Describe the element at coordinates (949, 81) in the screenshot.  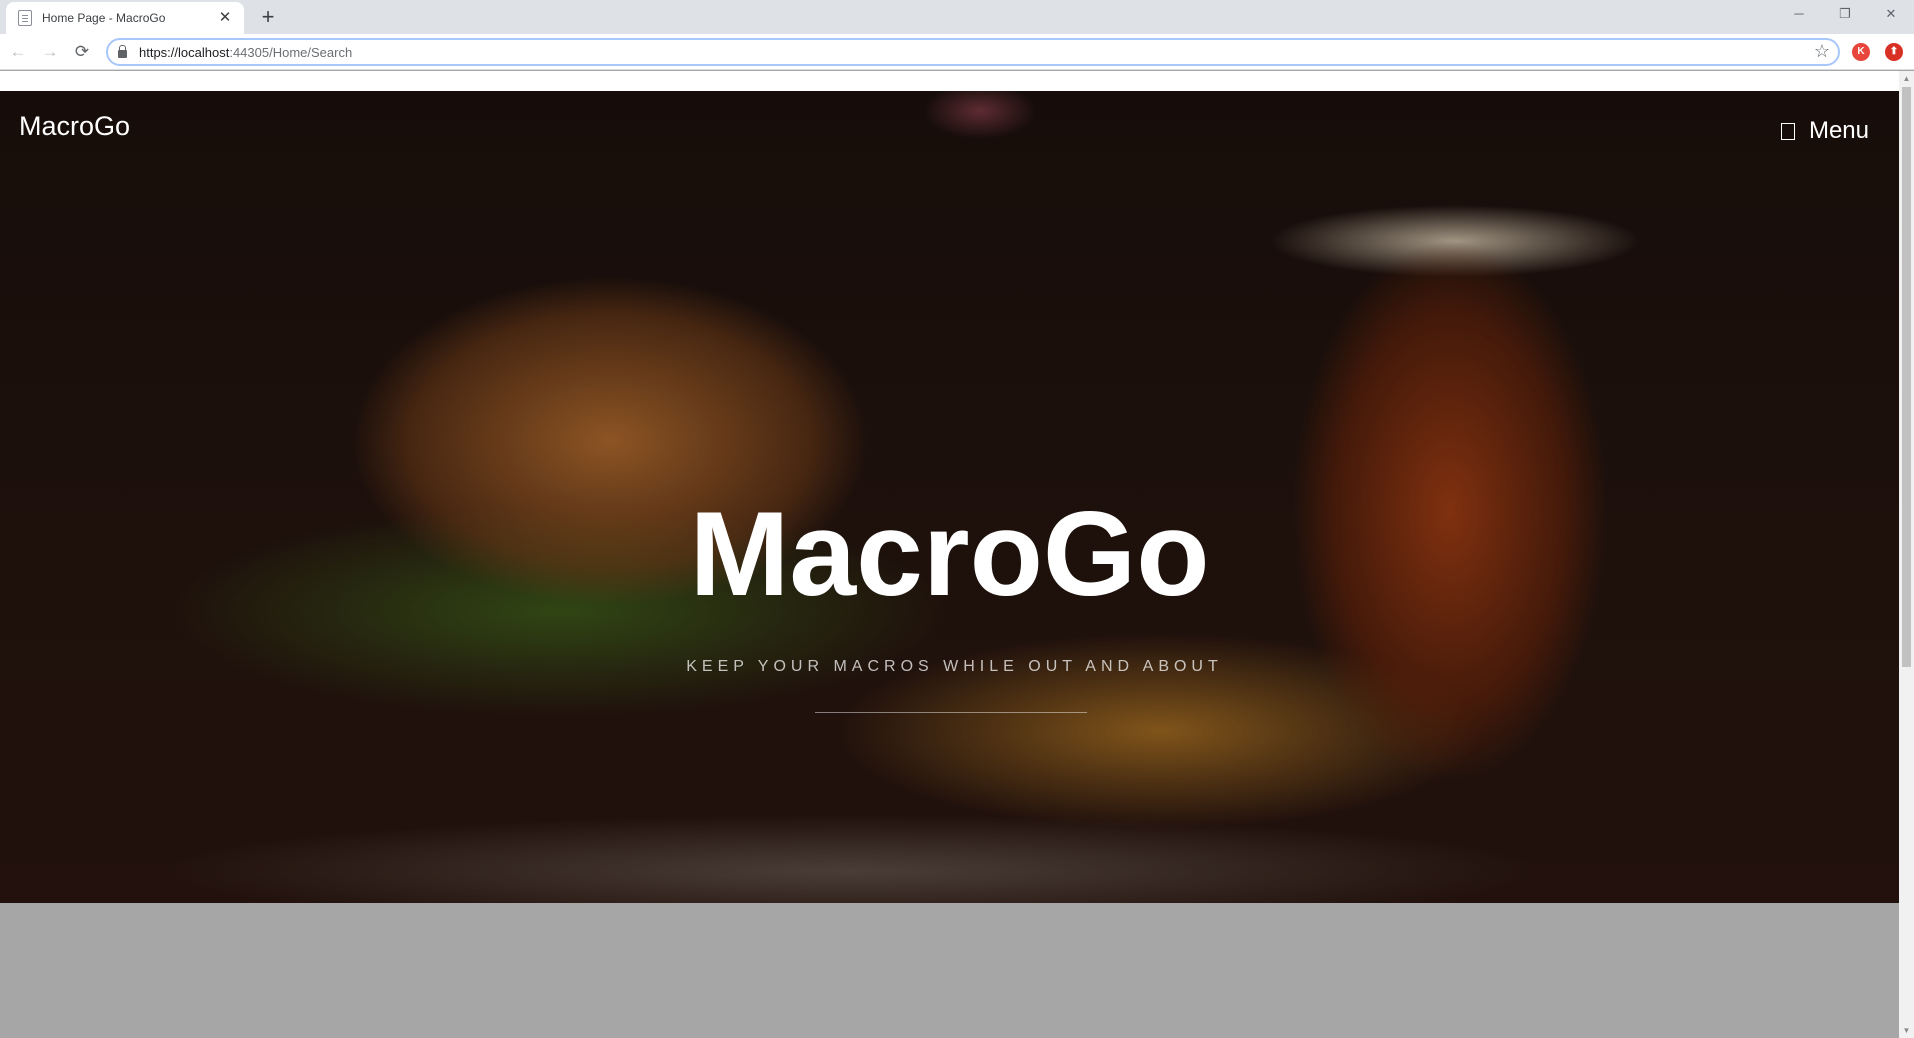
I see `top-strip` at that location.